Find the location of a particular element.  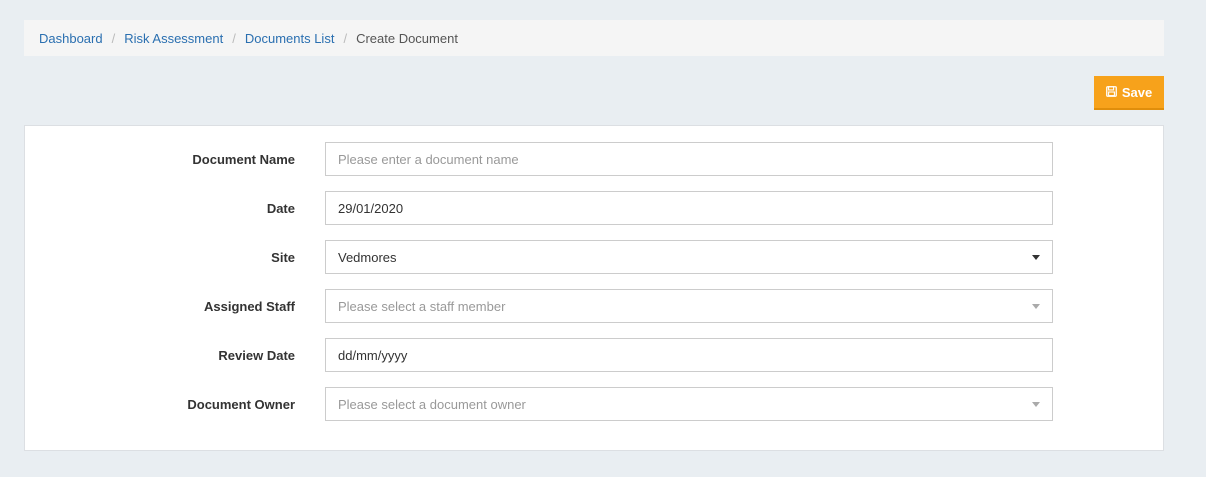

assigned-staff-label: Assigned Staff is located at coordinates (249, 306).